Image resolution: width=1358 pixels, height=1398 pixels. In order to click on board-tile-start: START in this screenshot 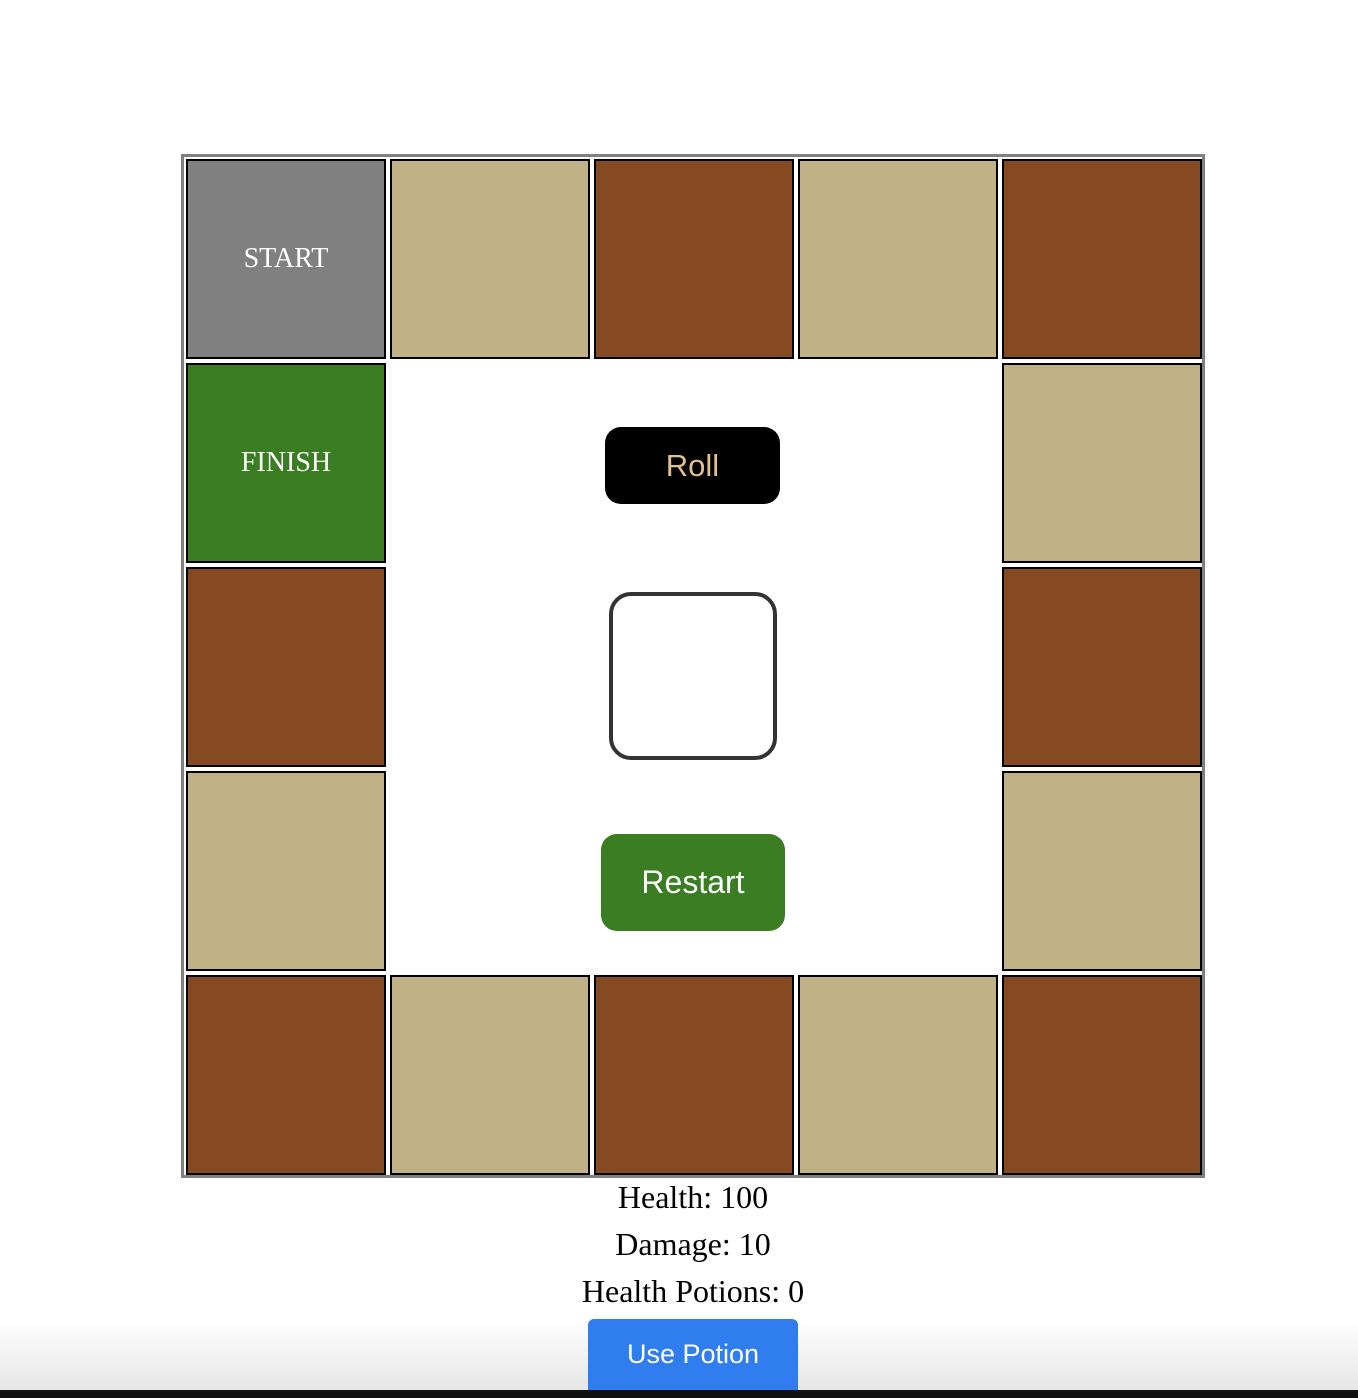, I will do `click(286, 259)`.